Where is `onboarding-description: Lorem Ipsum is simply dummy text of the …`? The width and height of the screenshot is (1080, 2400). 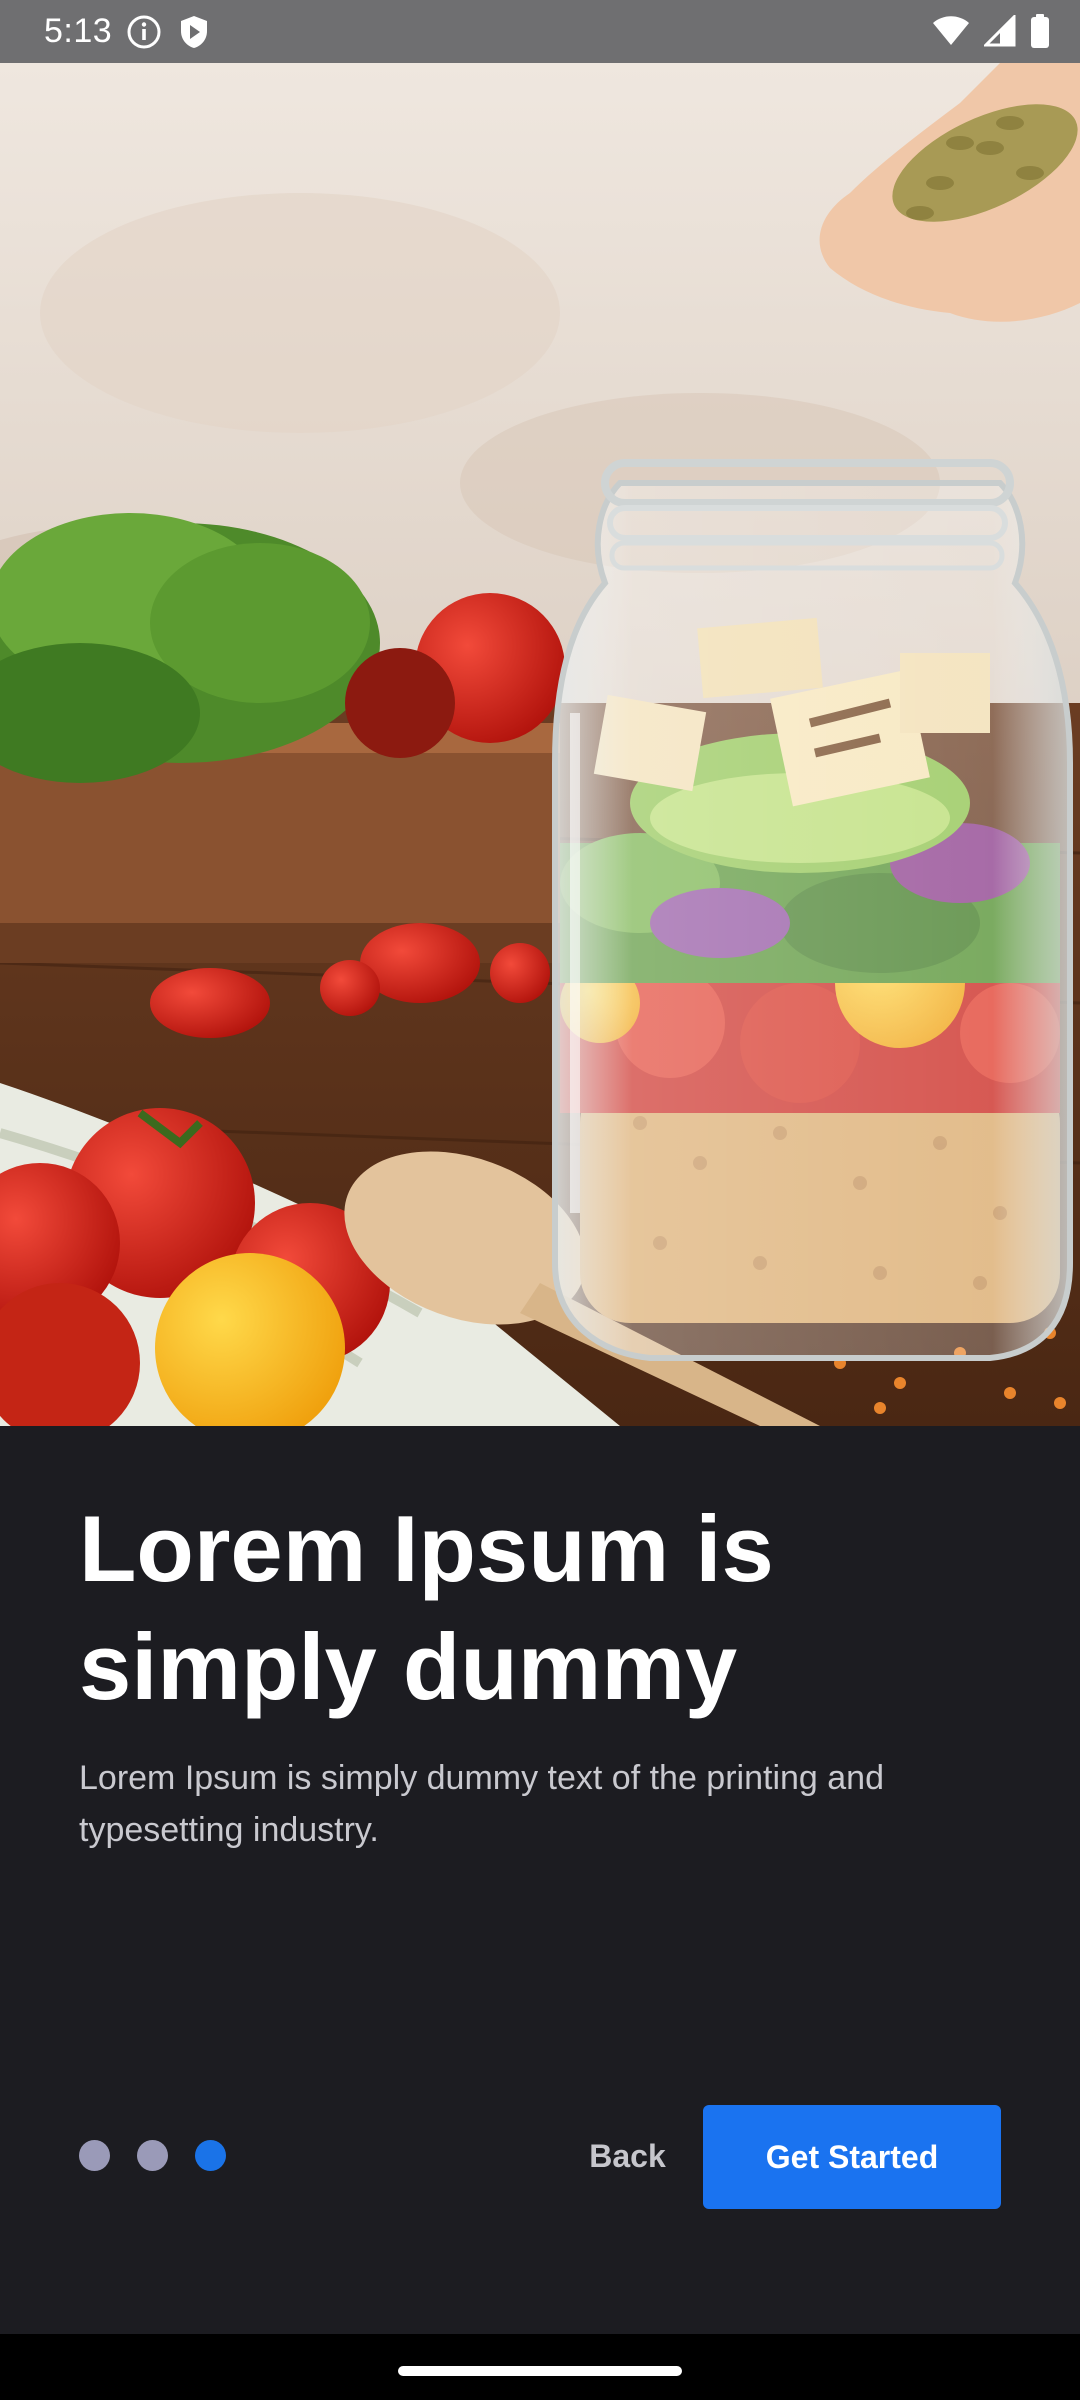
onboarding-description: Lorem Ipsum is simply dummy text of the … is located at coordinates (481, 1804).